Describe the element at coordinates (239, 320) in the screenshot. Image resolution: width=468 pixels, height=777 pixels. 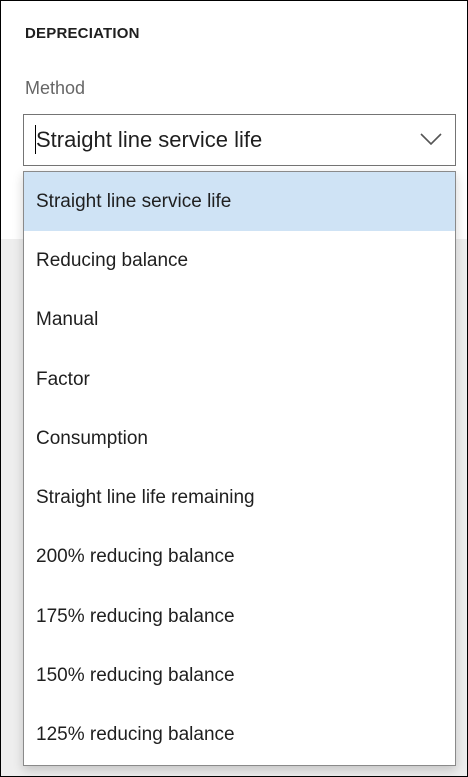
I see `option-manual: Manual` at that location.